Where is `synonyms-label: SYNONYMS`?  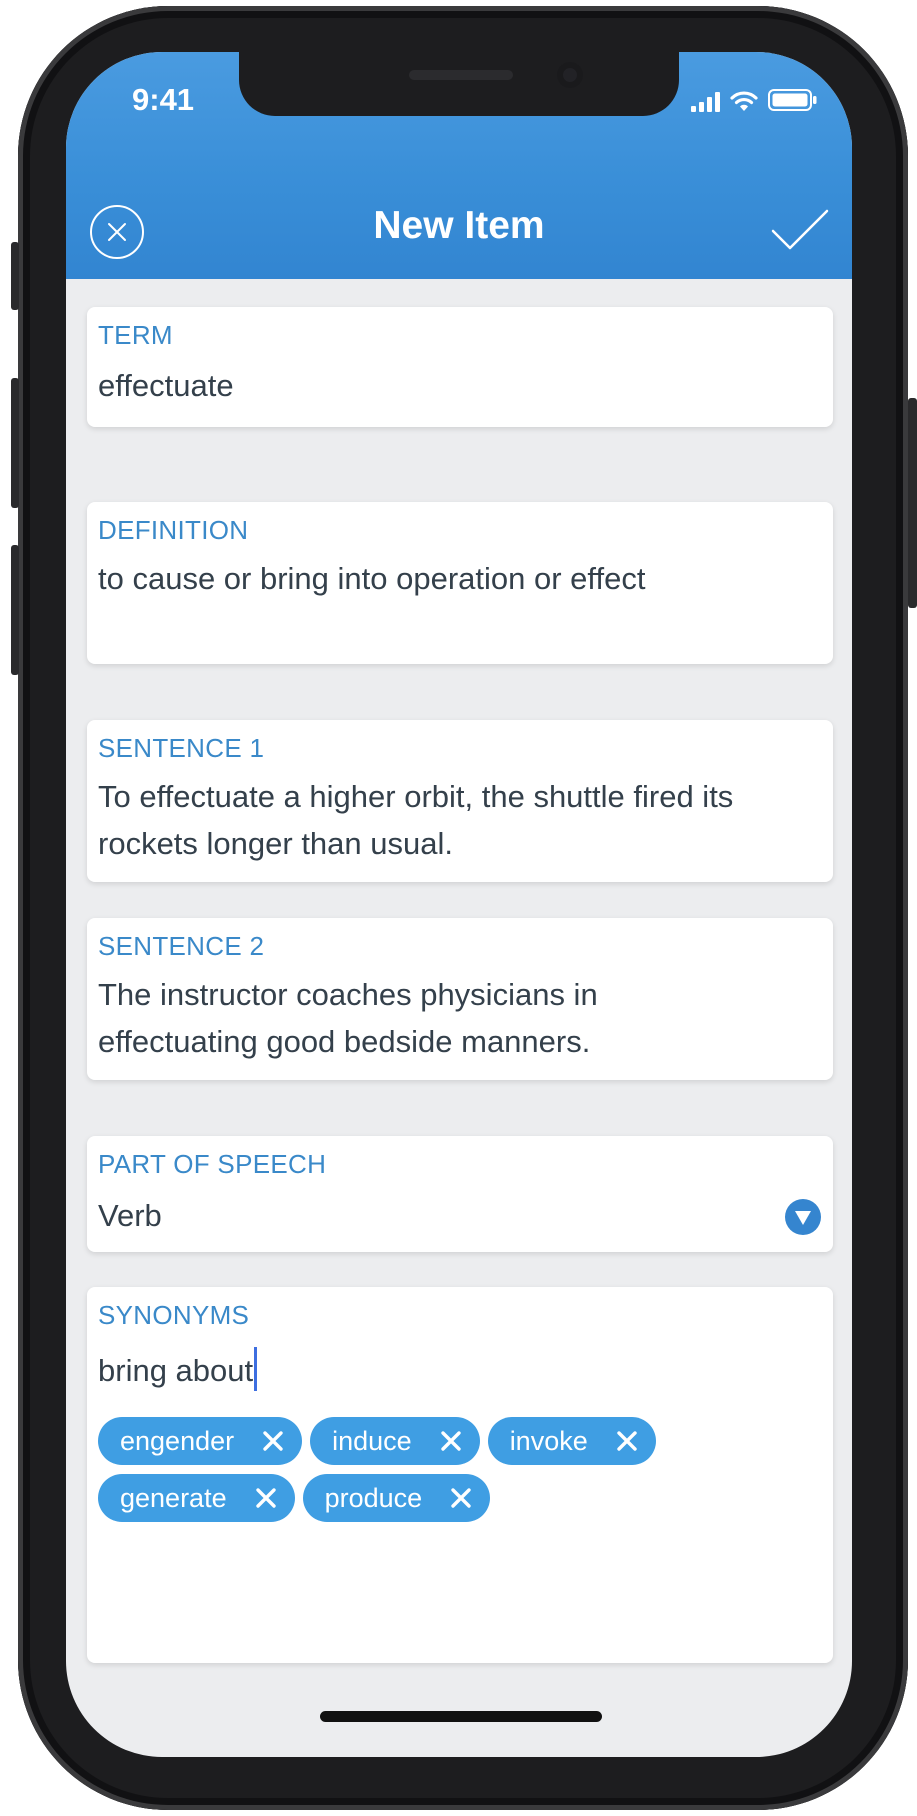 synonyms-label: SYNONYMS is located at coordinates (174, 1315).